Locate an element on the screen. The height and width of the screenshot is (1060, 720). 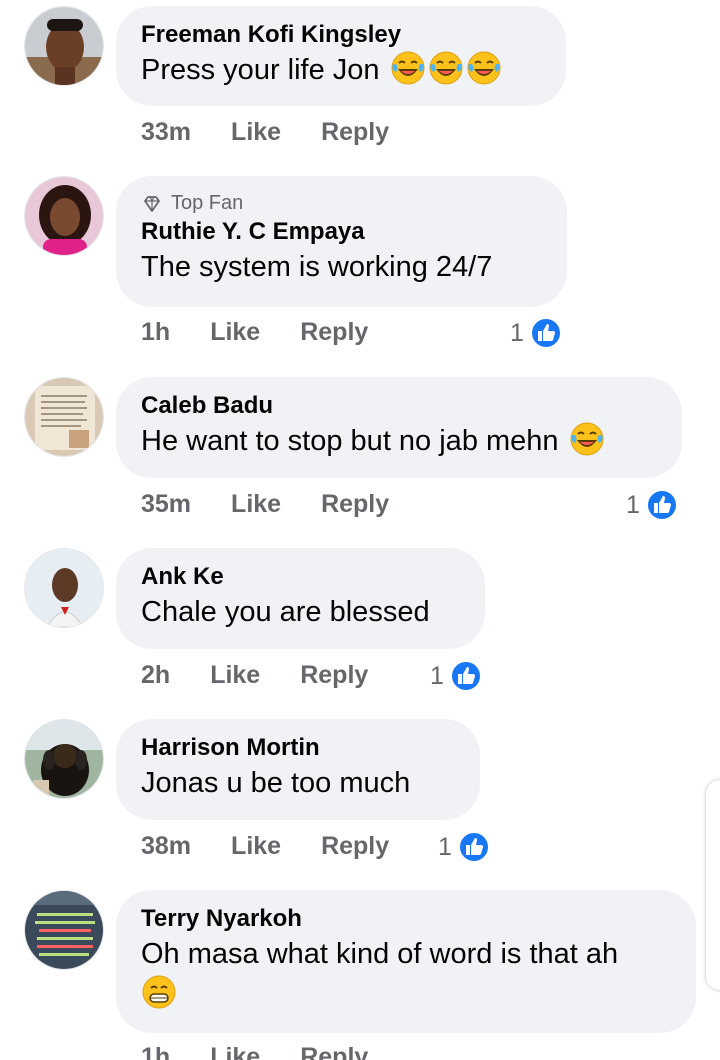
comment-actions: 2h Like Reply is located at coordinates (254, 675).